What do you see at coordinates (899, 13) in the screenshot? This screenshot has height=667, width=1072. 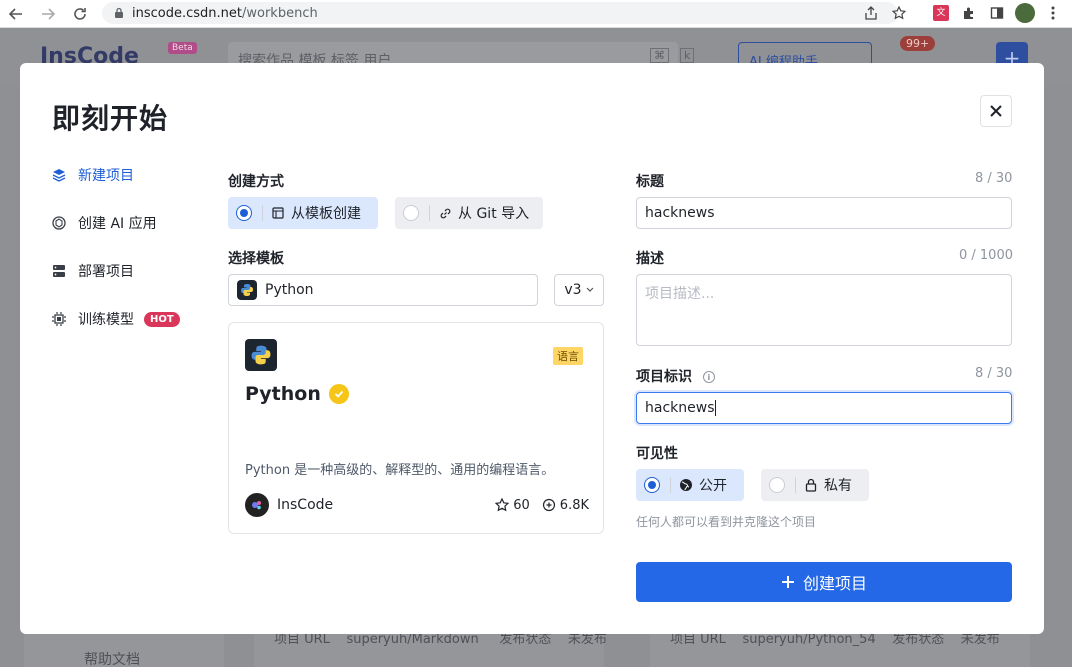 I see `bookmark-star-icon` at bounding box center [899, 13].